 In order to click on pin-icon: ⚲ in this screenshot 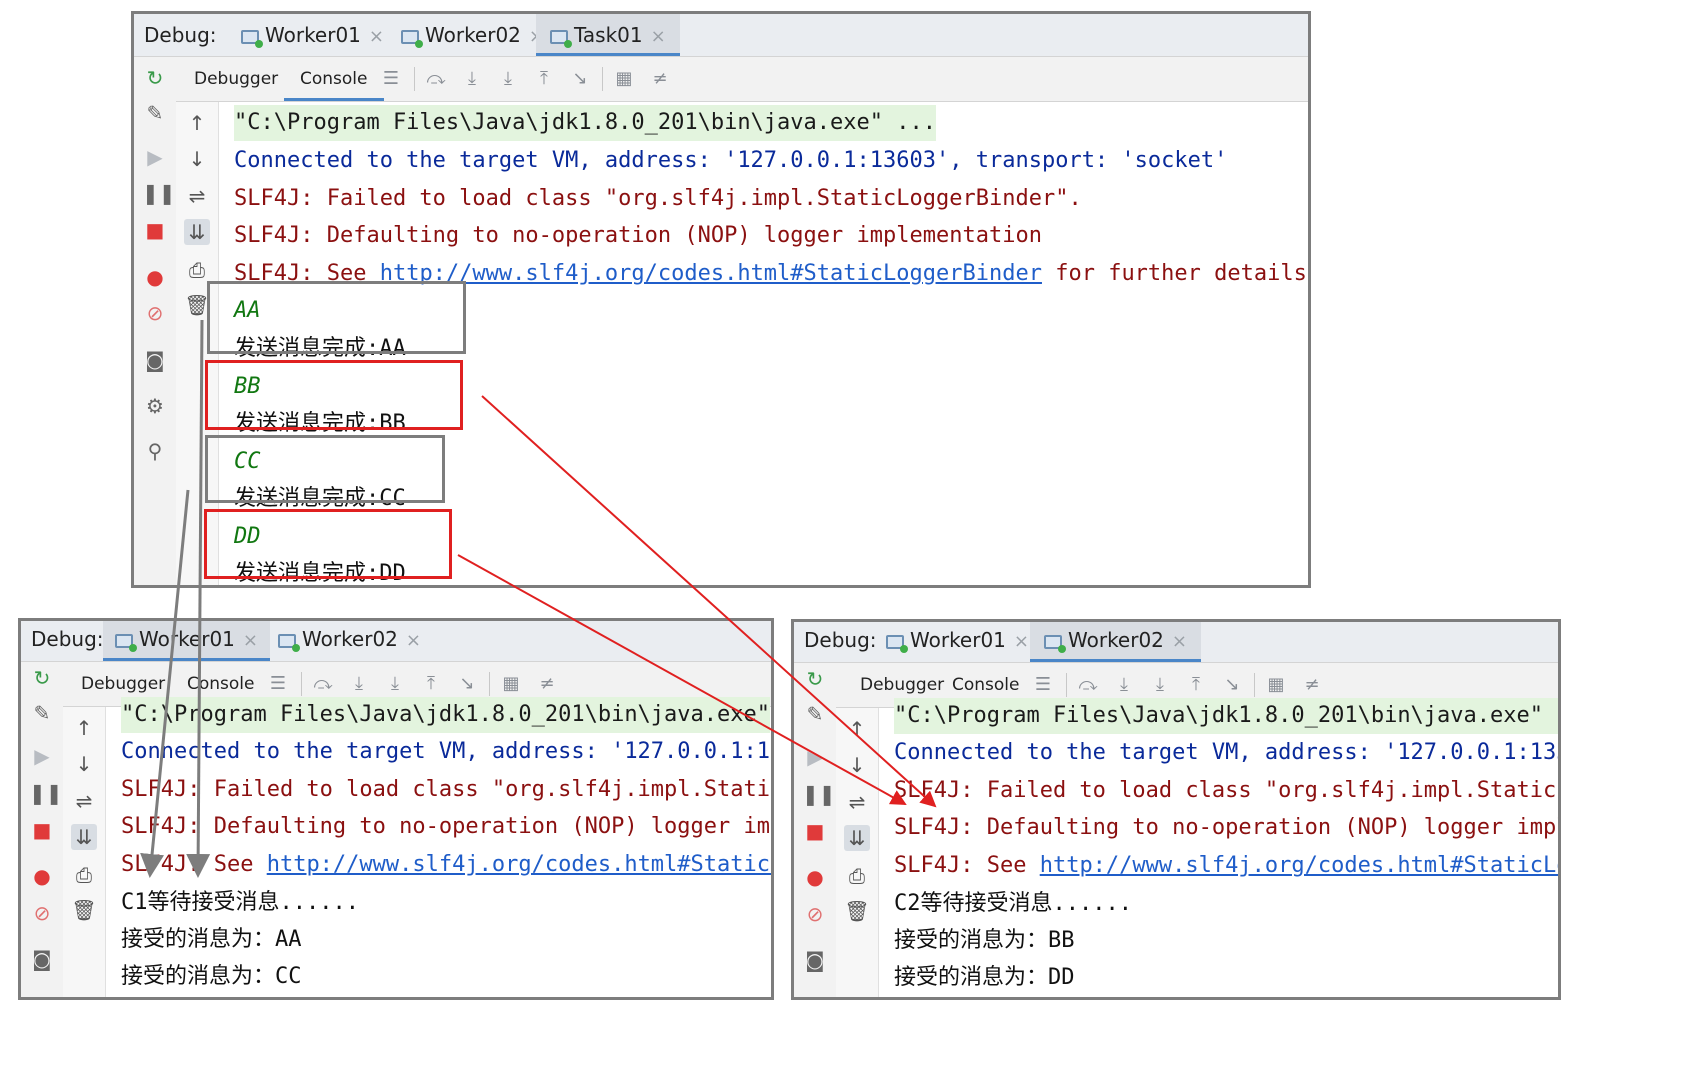, I will do `click(155, 451)`.